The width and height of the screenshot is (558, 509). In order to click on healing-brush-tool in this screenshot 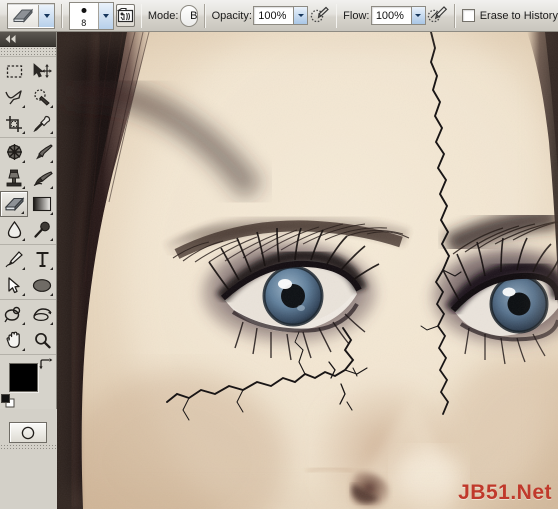, I will do `click(14, 152)`.